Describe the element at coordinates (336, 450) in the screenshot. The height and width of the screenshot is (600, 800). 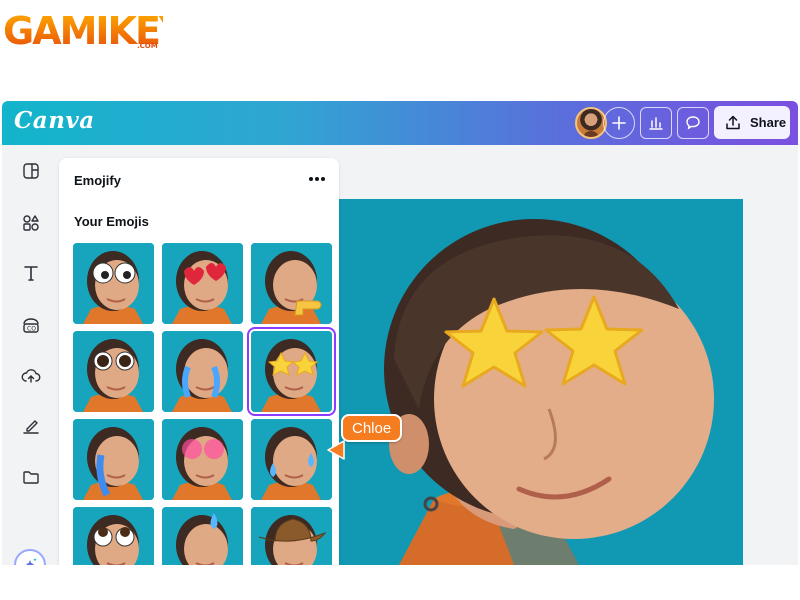
I see `collaborator-cursor-icon` at that location.